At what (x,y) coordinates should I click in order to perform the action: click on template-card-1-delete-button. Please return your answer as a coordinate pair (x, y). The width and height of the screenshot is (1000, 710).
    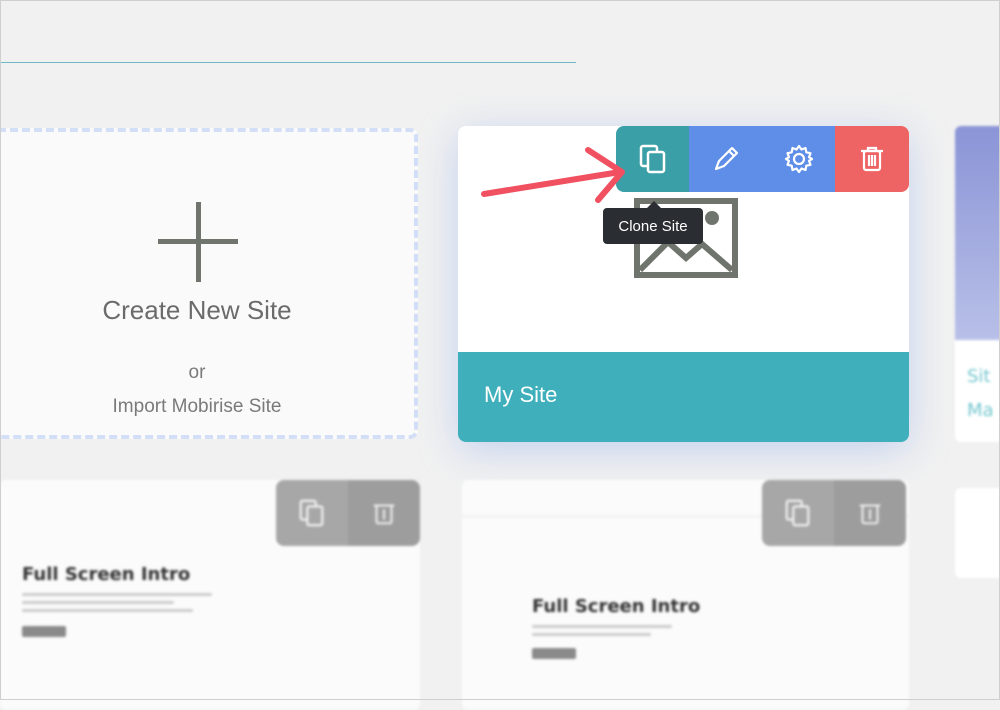
    Looking at the image, I should click on (384, 513).